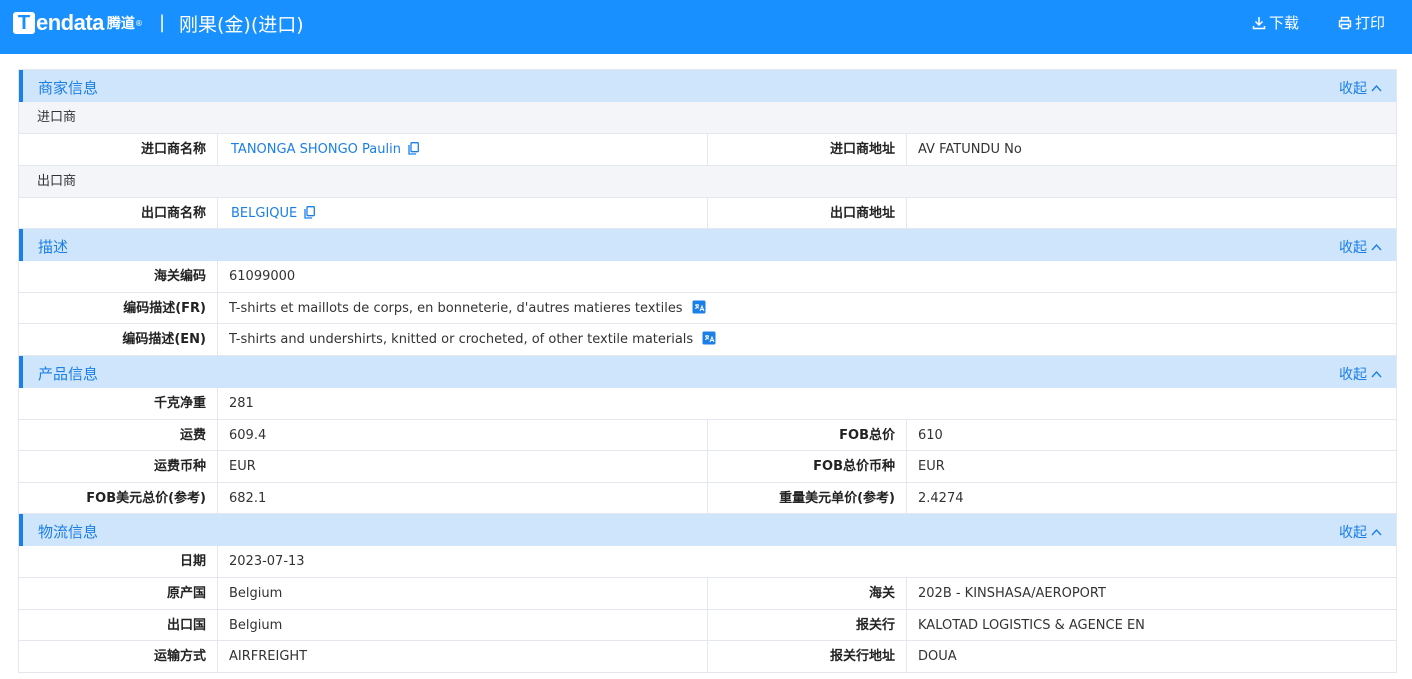 The image size is (1412, 679). Describe the element at coordinates (941, 498) in the screenshot. I see `field-value: 2.4274` at that location.